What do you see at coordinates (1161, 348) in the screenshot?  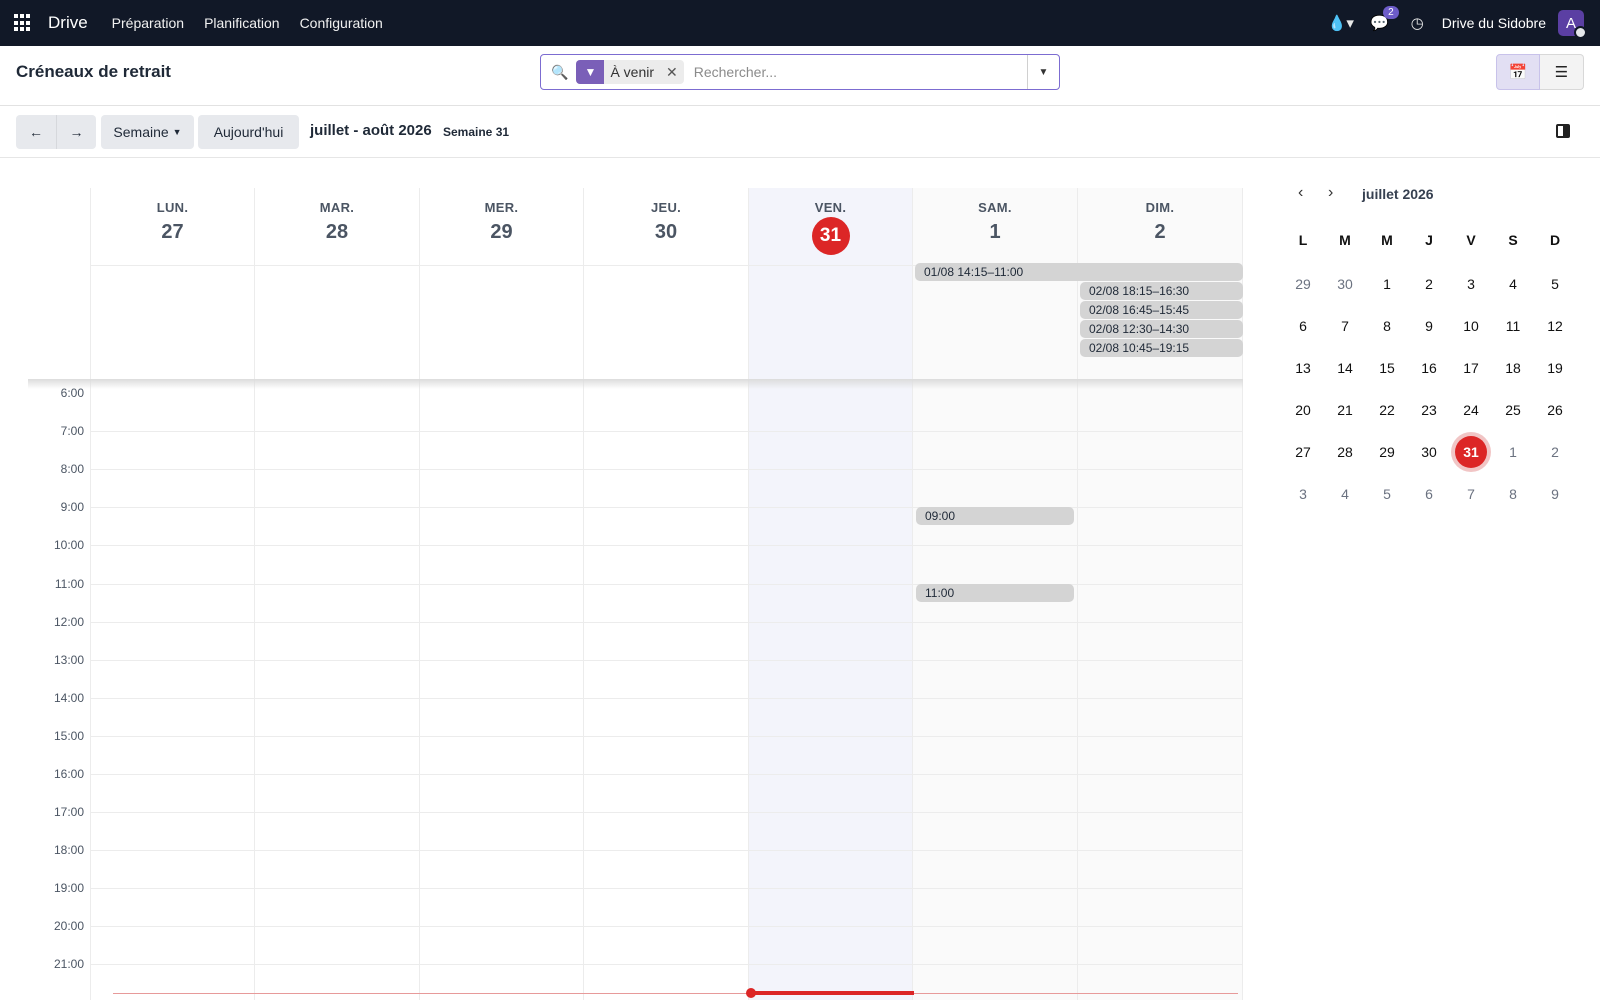 I see `allday-event: 02/08 10:45–19:15` at bounding box center [1161, 348].